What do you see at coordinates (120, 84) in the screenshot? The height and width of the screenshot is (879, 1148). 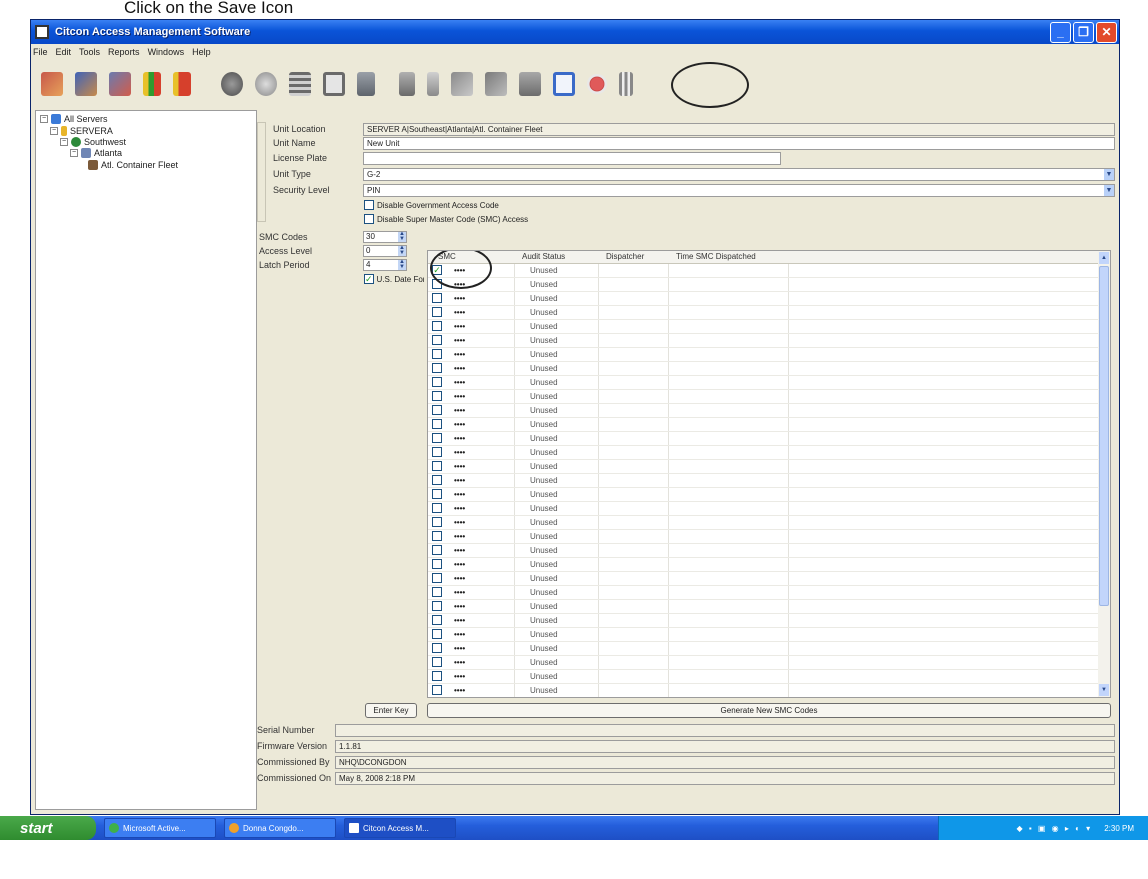 I see `remove-unit-icon` at bounding box center [120, 84].